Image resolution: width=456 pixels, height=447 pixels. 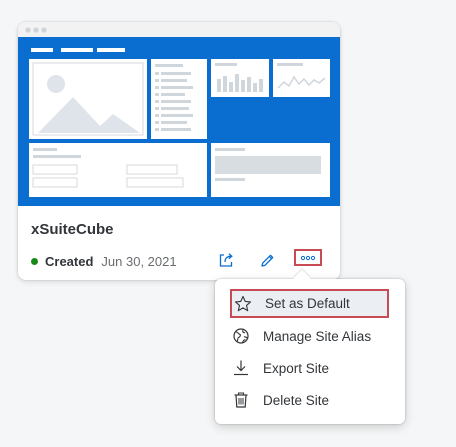 I want to click on pencil-icon, so click(x=266, y=260).